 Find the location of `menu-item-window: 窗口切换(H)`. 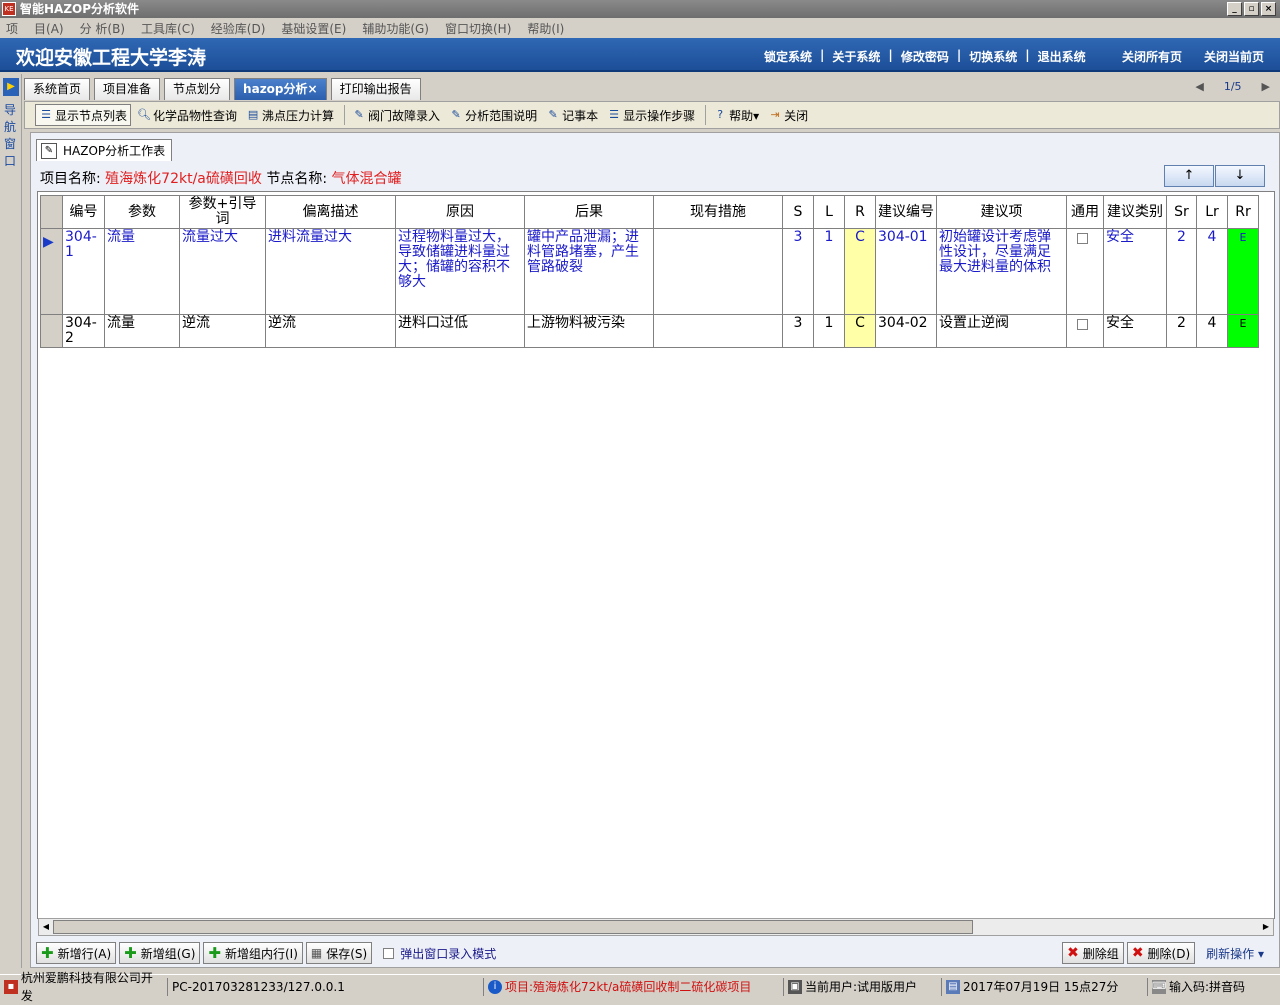

menu-item-window: 窗口切换(H) is located at coordinates (478, 28).